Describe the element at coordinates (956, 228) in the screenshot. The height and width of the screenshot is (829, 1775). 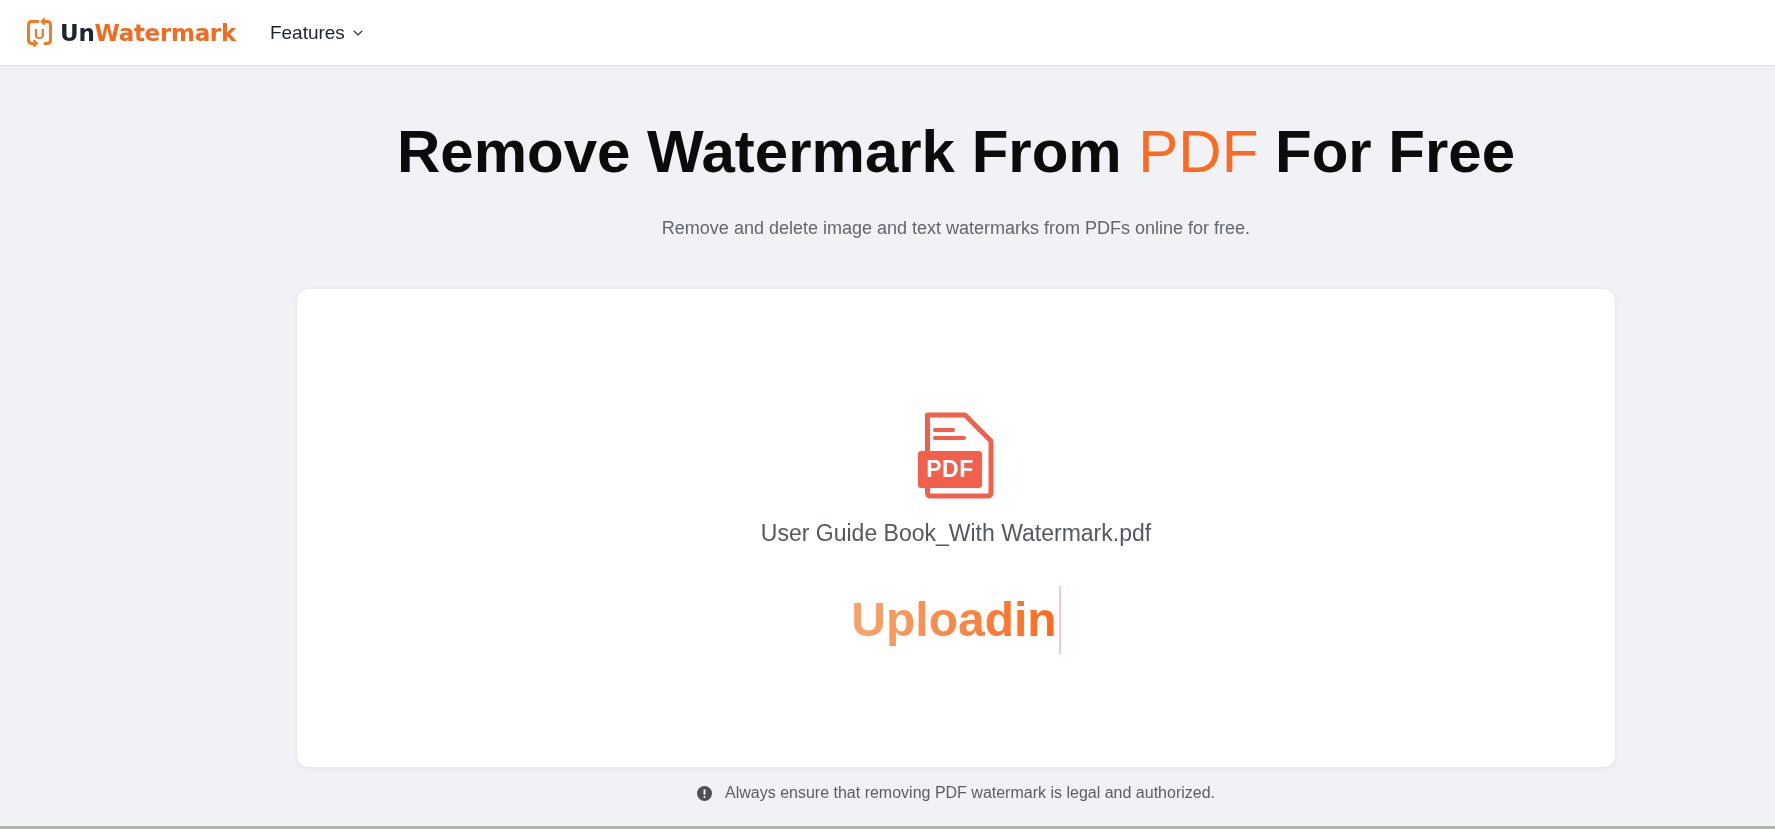
I see `page-subtitle: Remove and delete image and text watermarks from PDFs online for free.` at that location.